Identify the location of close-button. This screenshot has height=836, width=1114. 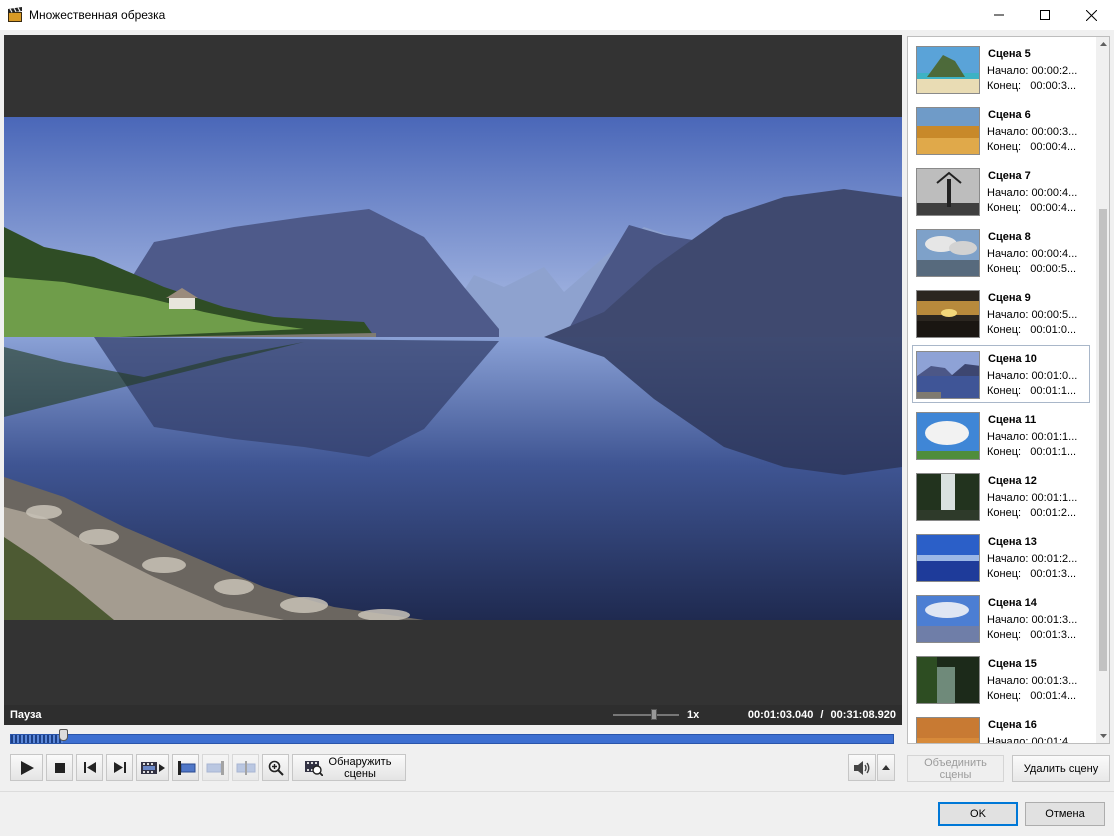
(1091, 15).